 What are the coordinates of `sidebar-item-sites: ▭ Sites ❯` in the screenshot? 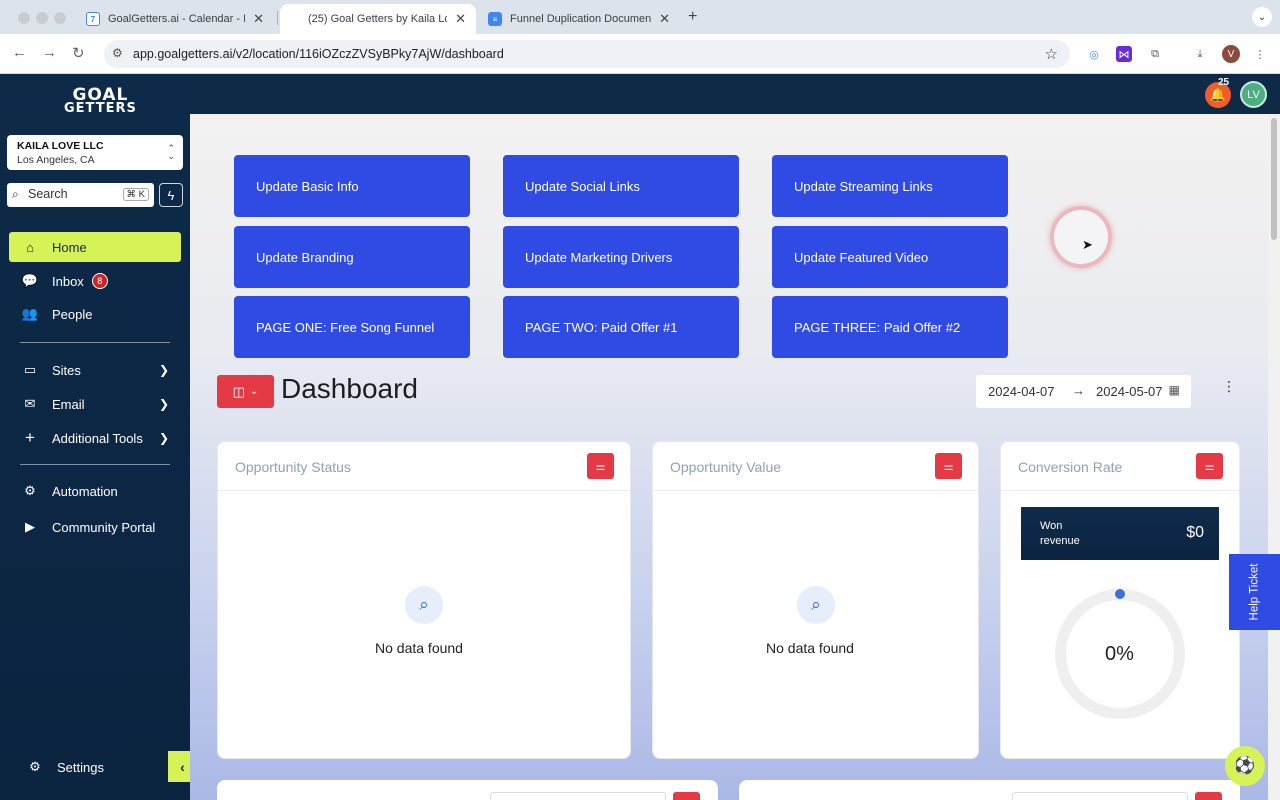 It's located at (95, 370).